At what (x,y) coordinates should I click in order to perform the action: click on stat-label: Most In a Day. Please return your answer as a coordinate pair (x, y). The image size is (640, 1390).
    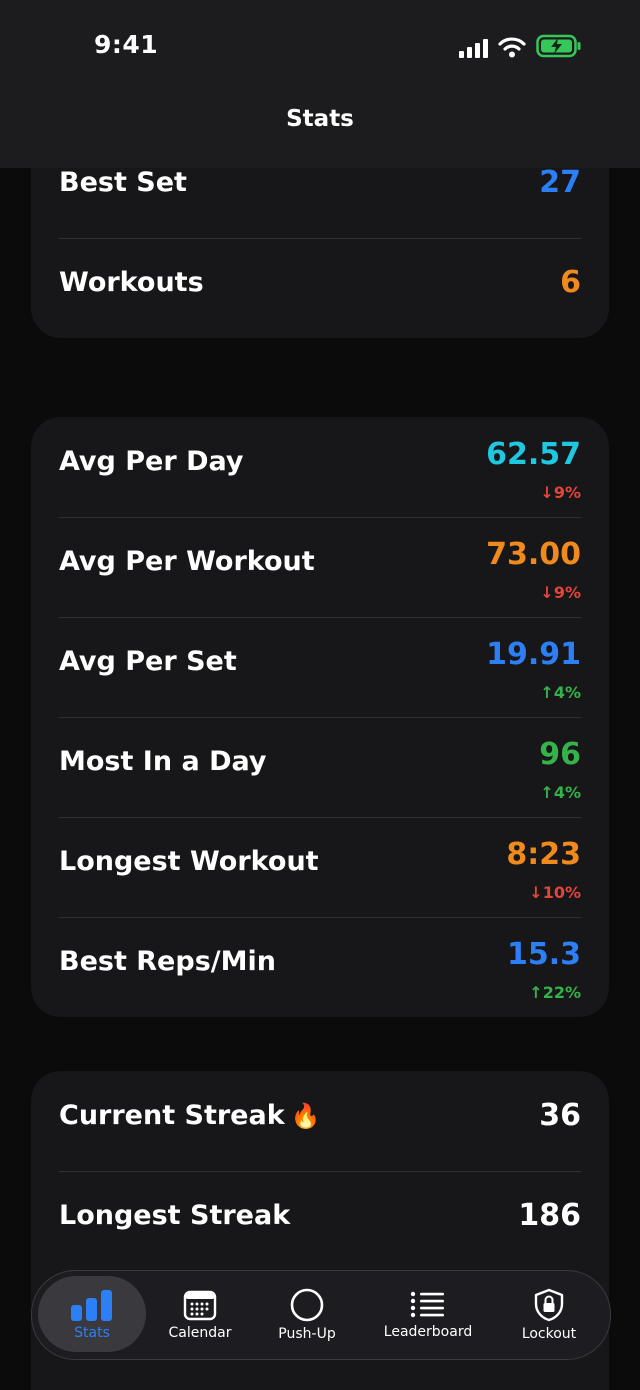
    Looking at the image, I should click on (163, 761).